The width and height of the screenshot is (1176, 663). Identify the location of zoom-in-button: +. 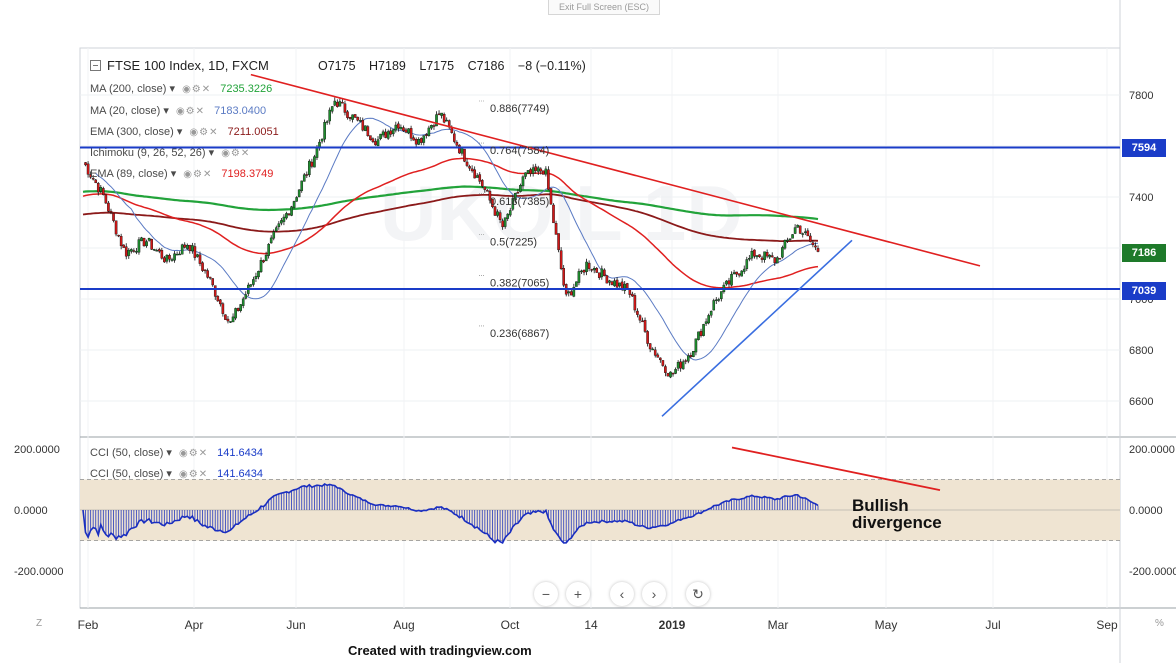
(578, 594).